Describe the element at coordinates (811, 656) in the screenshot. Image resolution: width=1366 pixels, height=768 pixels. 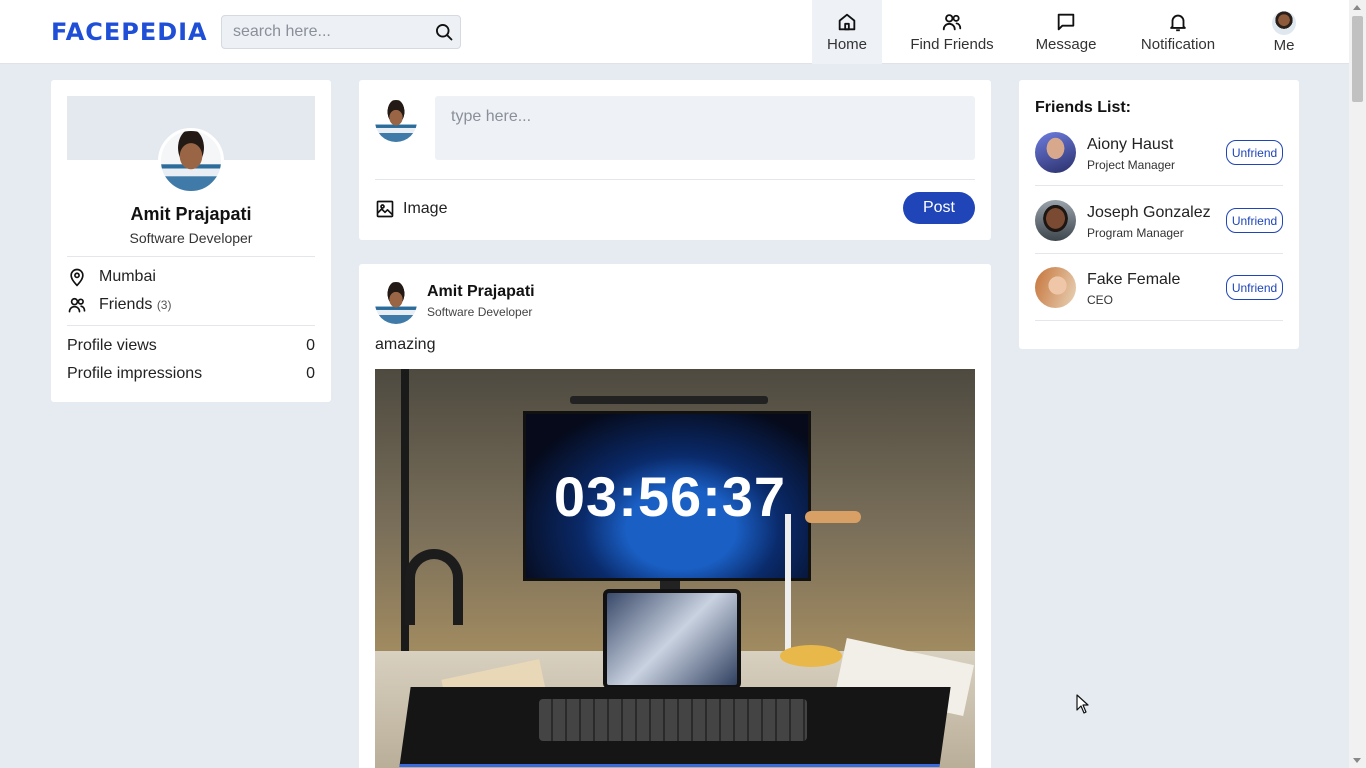
I see `image-lamp-base` at that location.